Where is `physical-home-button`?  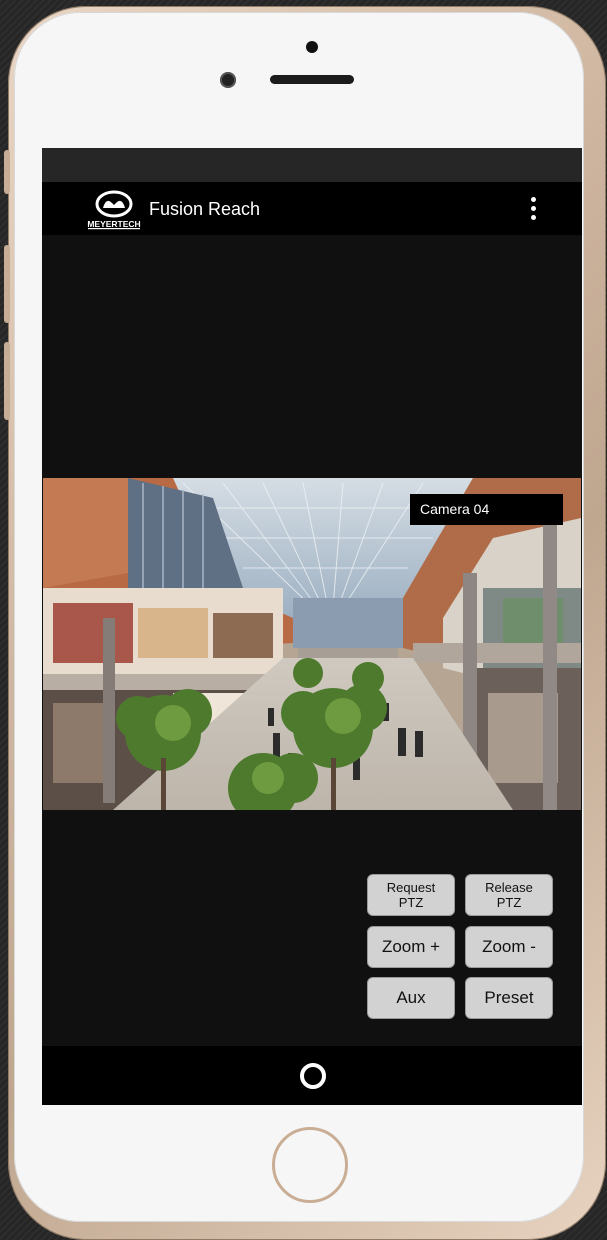
physical-home-button is located at coordinates (310, 1165).